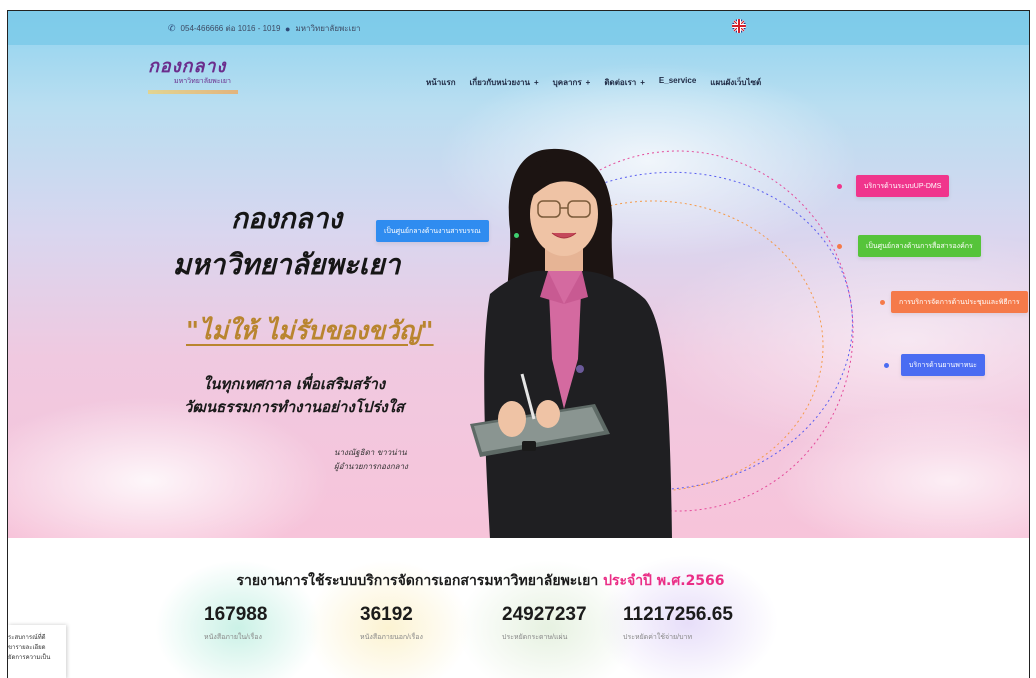 This screenshot has width=1036, height=678. I want to click on nav-item-contact: ติดต่อเรา +, so click(624, 82).